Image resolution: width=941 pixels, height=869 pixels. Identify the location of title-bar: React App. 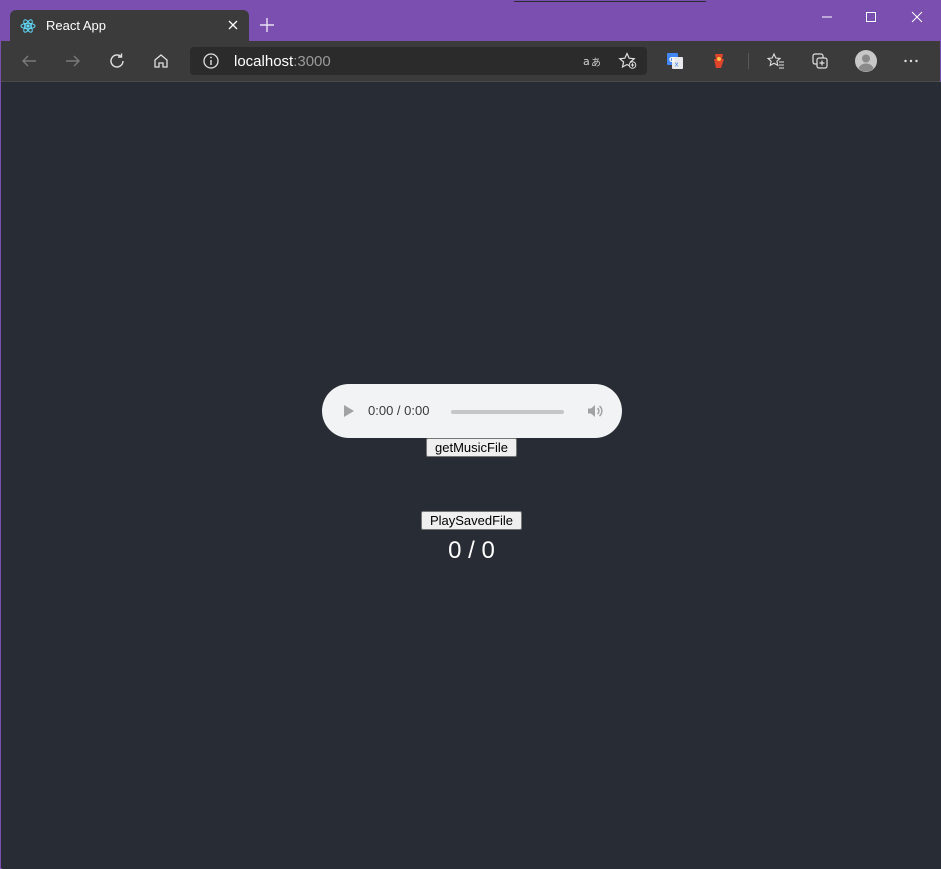
(470, 21).